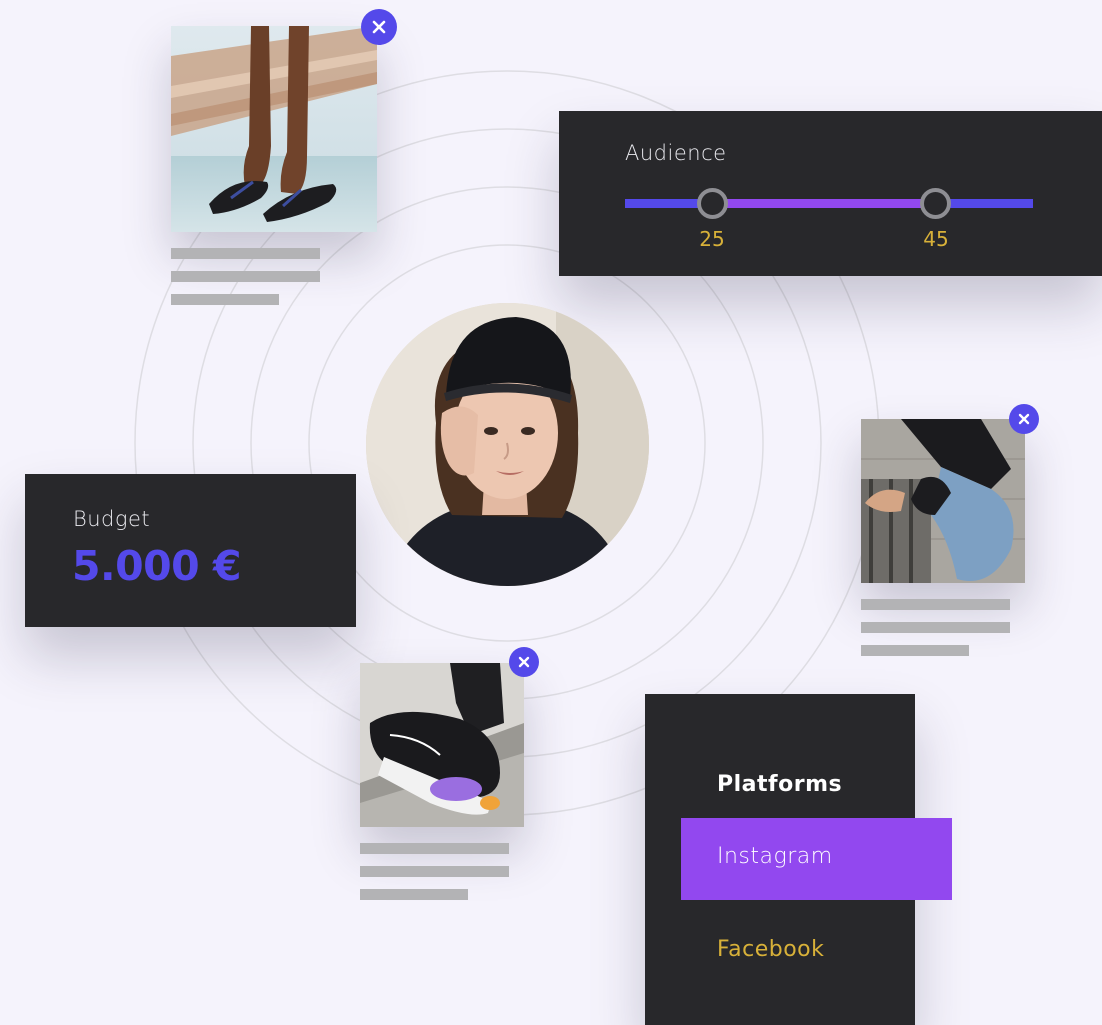 This screenshot has height=1025, width=1102. What do you see at coordinates (780, 784) in the screenshot?
I see `platforms-title: Platforms` at bounding box center [780, 784].